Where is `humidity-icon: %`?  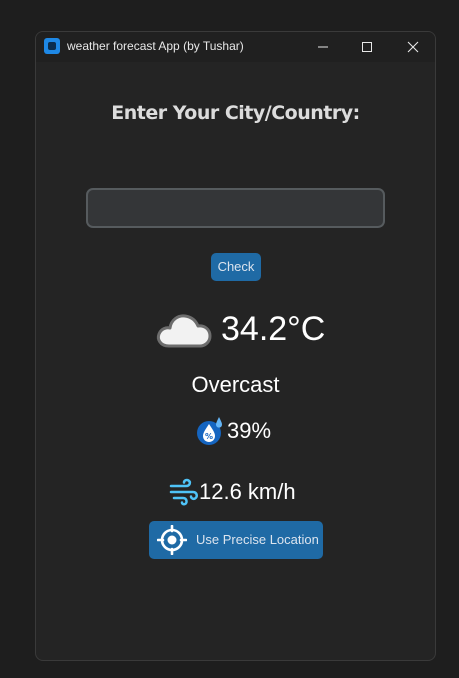 humidity-icon: % is located at coordinates (209, 431).